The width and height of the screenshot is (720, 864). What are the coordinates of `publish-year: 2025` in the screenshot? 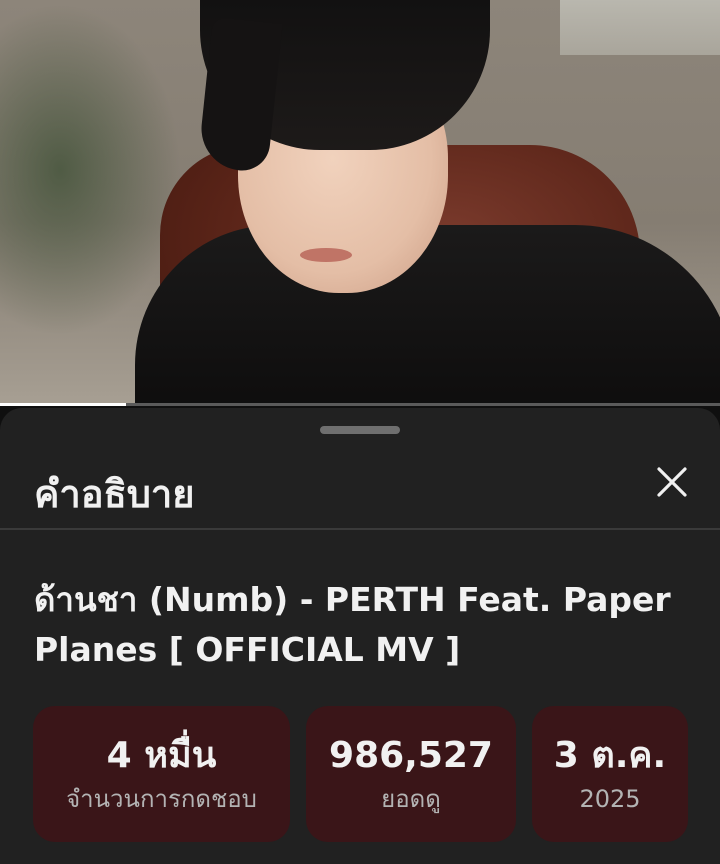 It's located at (610, 799).